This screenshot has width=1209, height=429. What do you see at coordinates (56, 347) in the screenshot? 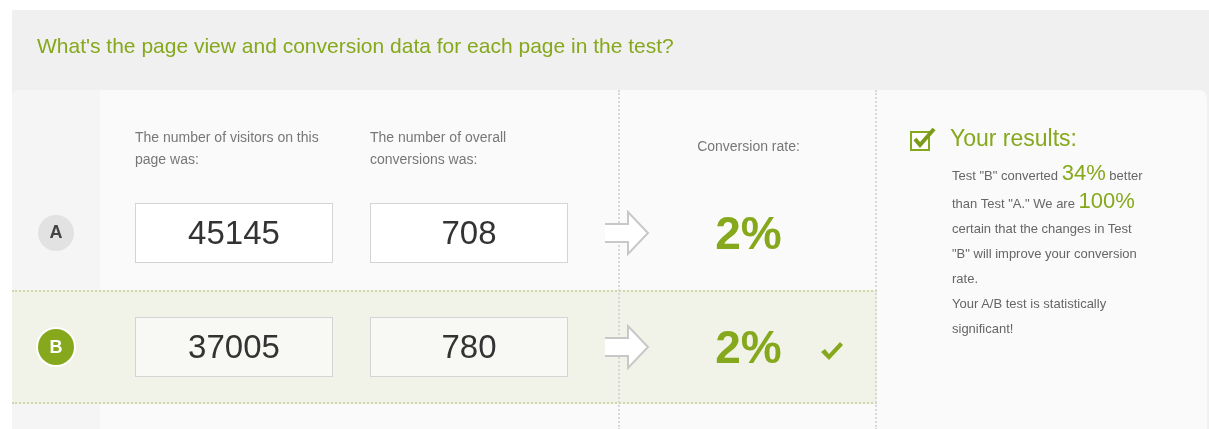
I see `variant-badge: B` at bounding box center [56, 347].